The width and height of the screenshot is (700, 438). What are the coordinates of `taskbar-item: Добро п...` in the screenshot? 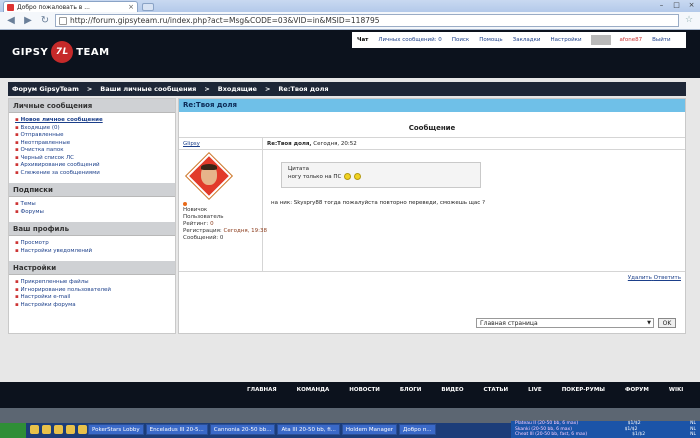 It's located at (417, 429).